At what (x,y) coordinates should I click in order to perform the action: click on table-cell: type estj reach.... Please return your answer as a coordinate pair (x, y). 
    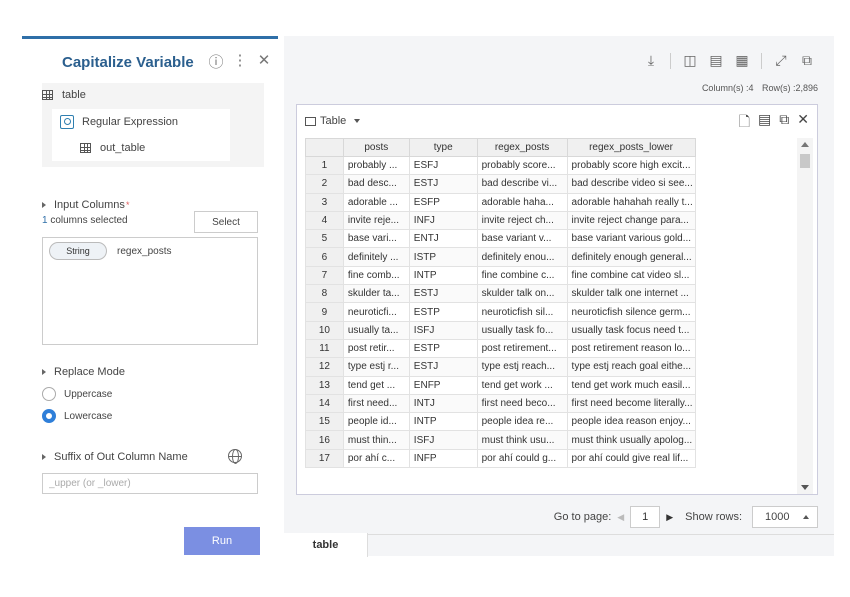
    Looking at the image, I should click on (522, 367).